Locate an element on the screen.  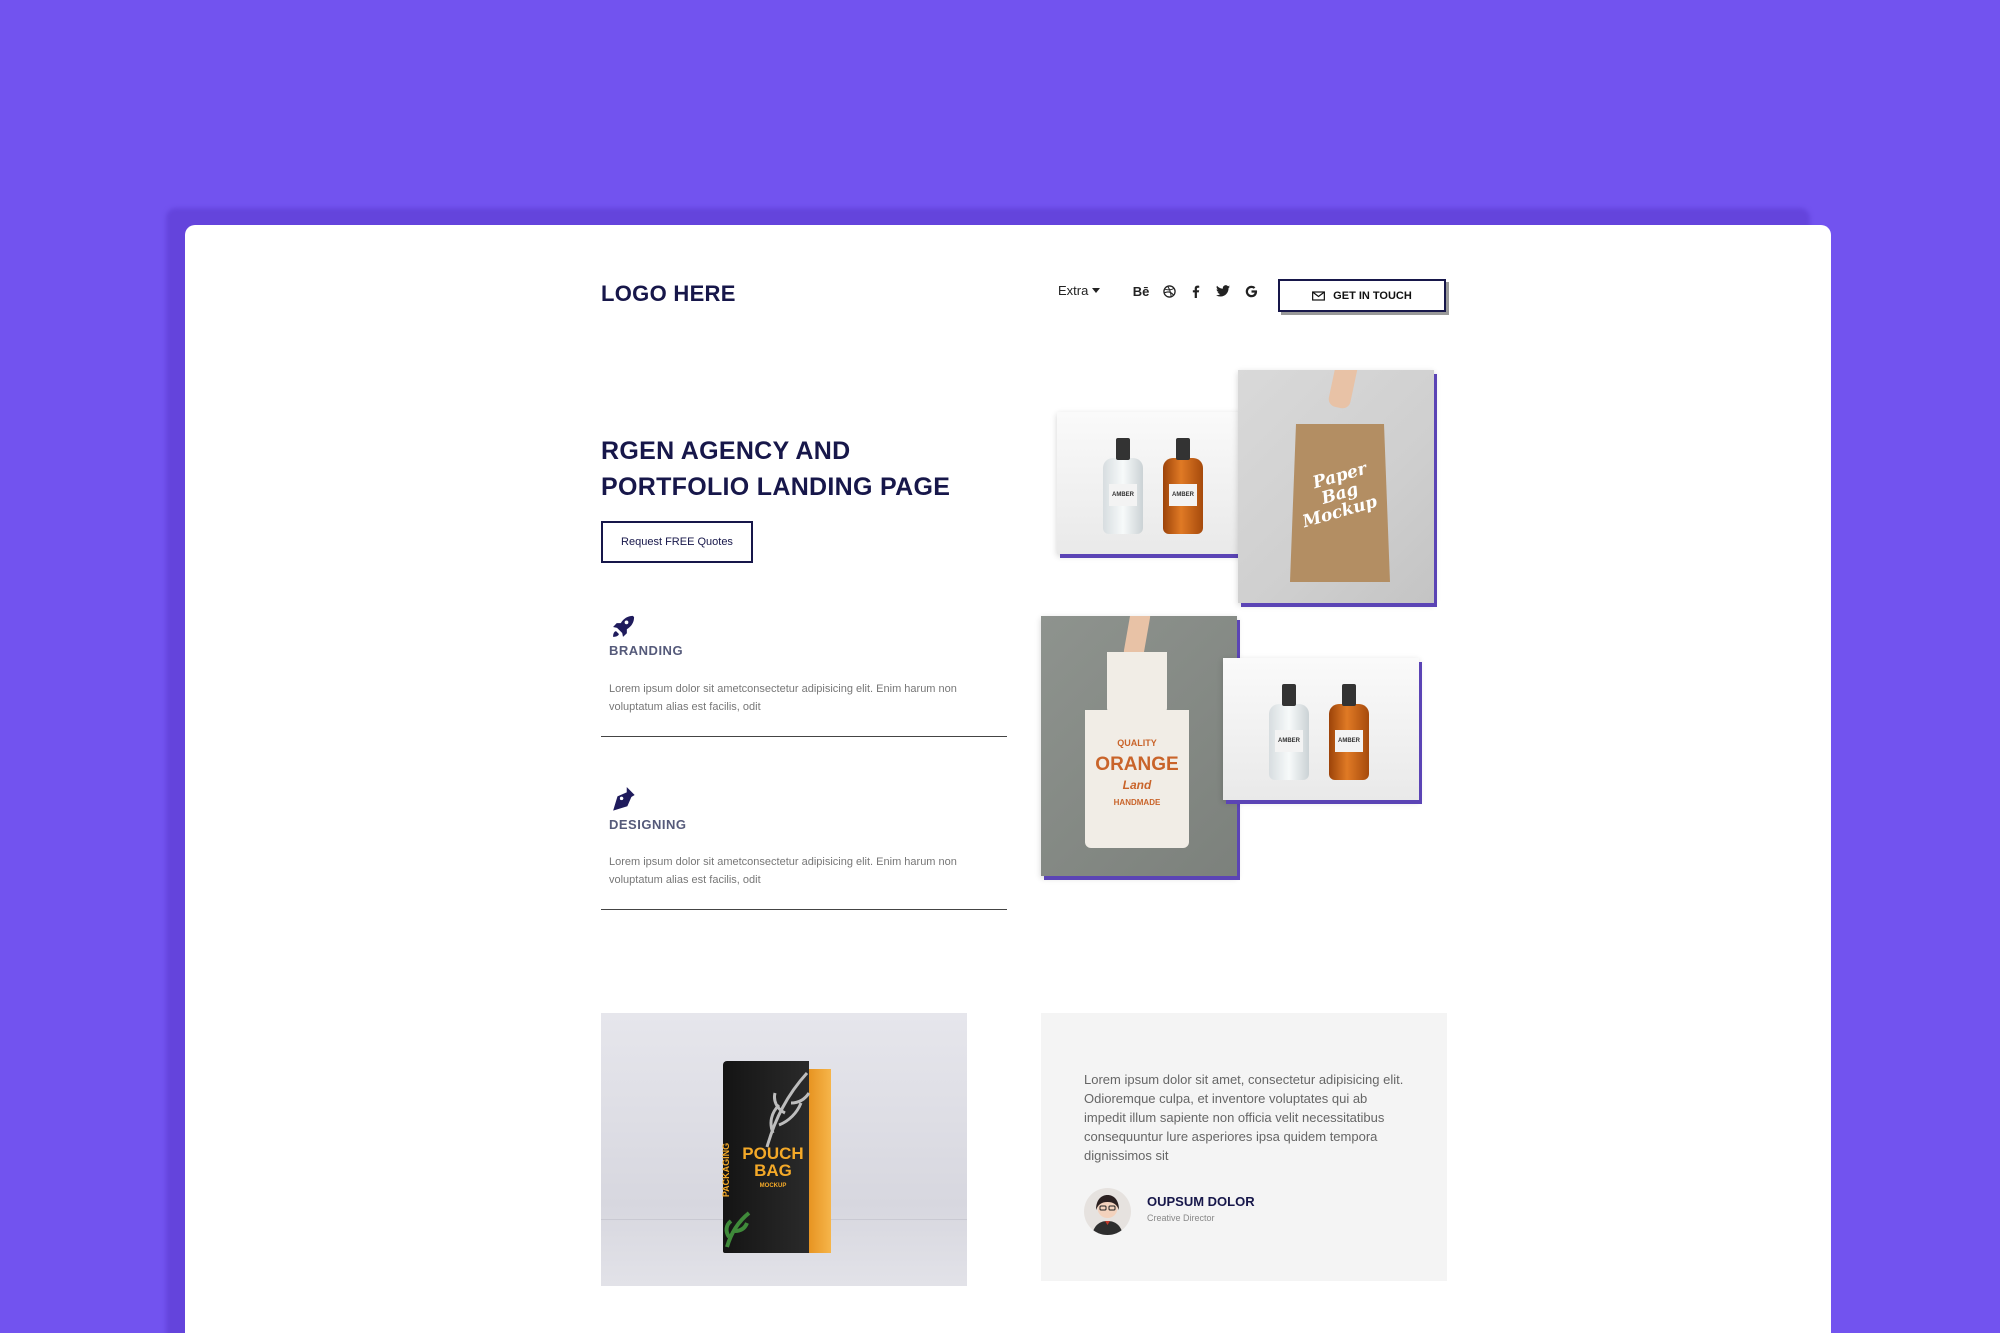
rocket-icon is located at coordinates (623, 629).